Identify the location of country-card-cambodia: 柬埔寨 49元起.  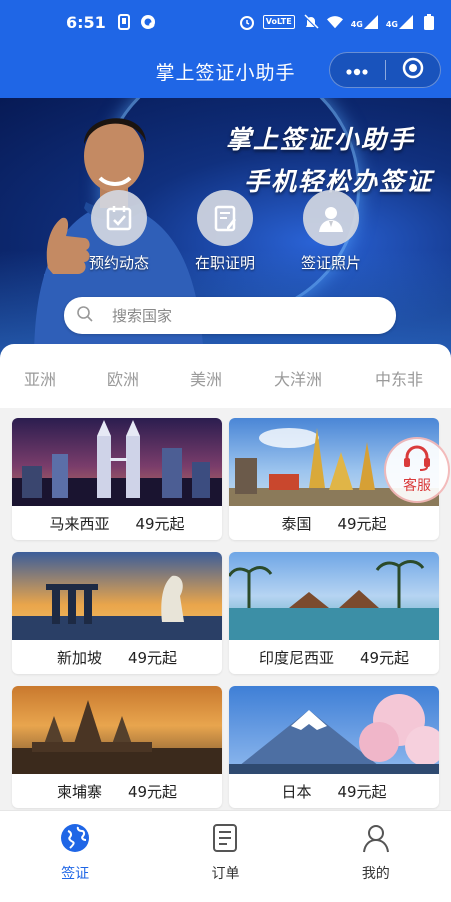
(117, 747).